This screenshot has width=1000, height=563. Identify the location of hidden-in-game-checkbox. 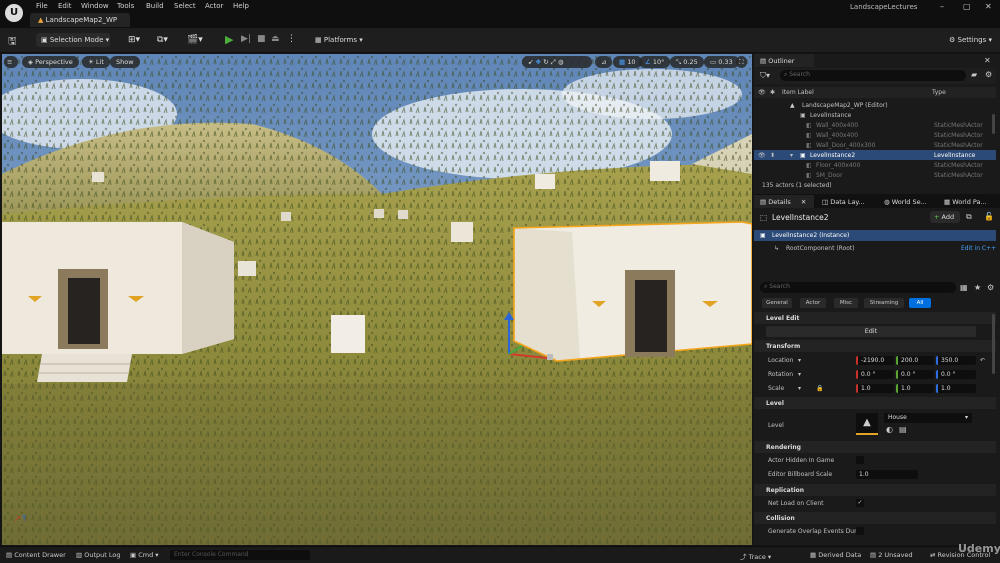
(860, 460).